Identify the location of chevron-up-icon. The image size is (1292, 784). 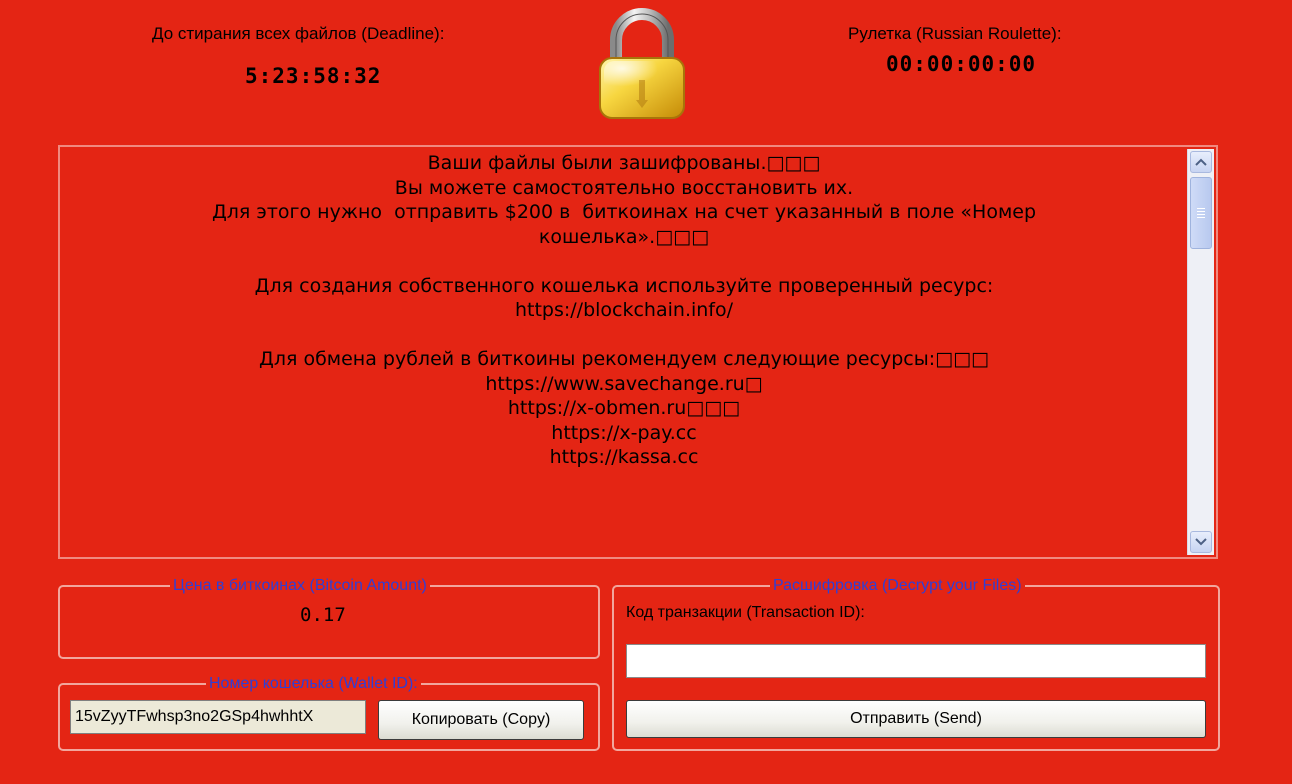
(1201, 162).